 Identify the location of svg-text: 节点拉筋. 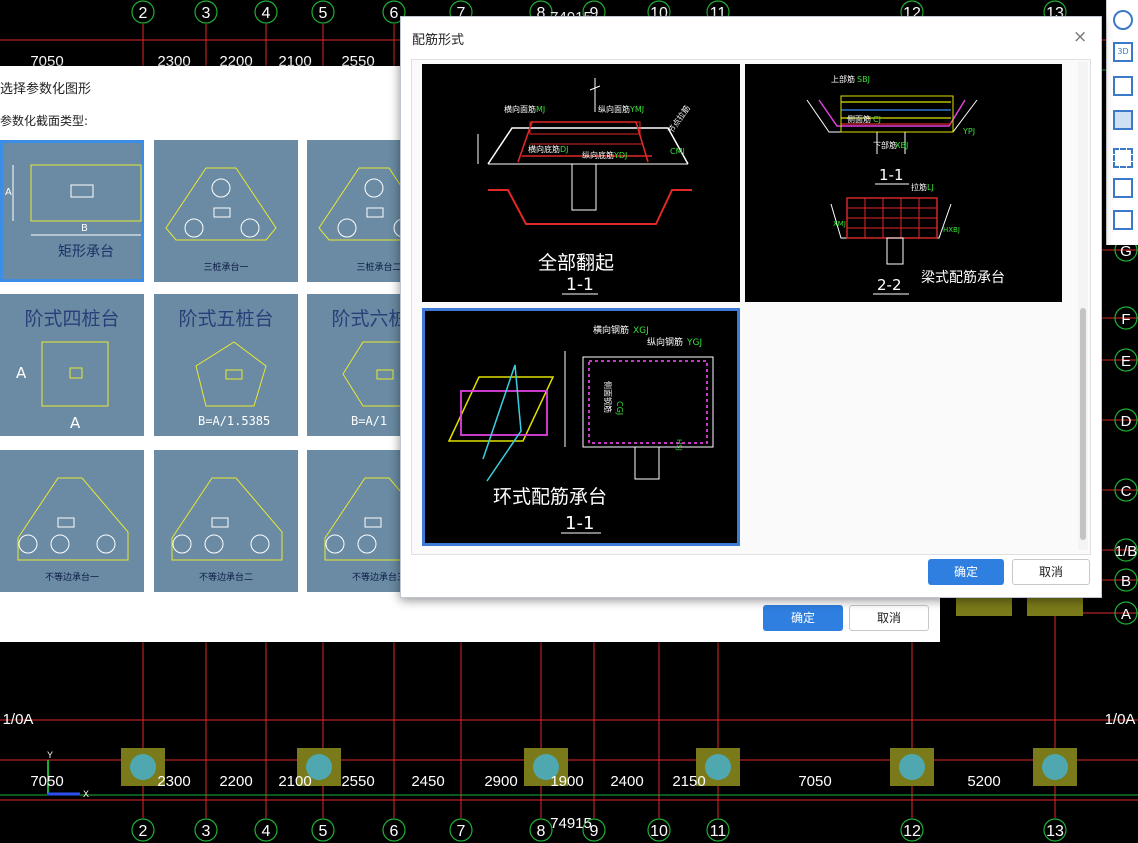
(678, 119).